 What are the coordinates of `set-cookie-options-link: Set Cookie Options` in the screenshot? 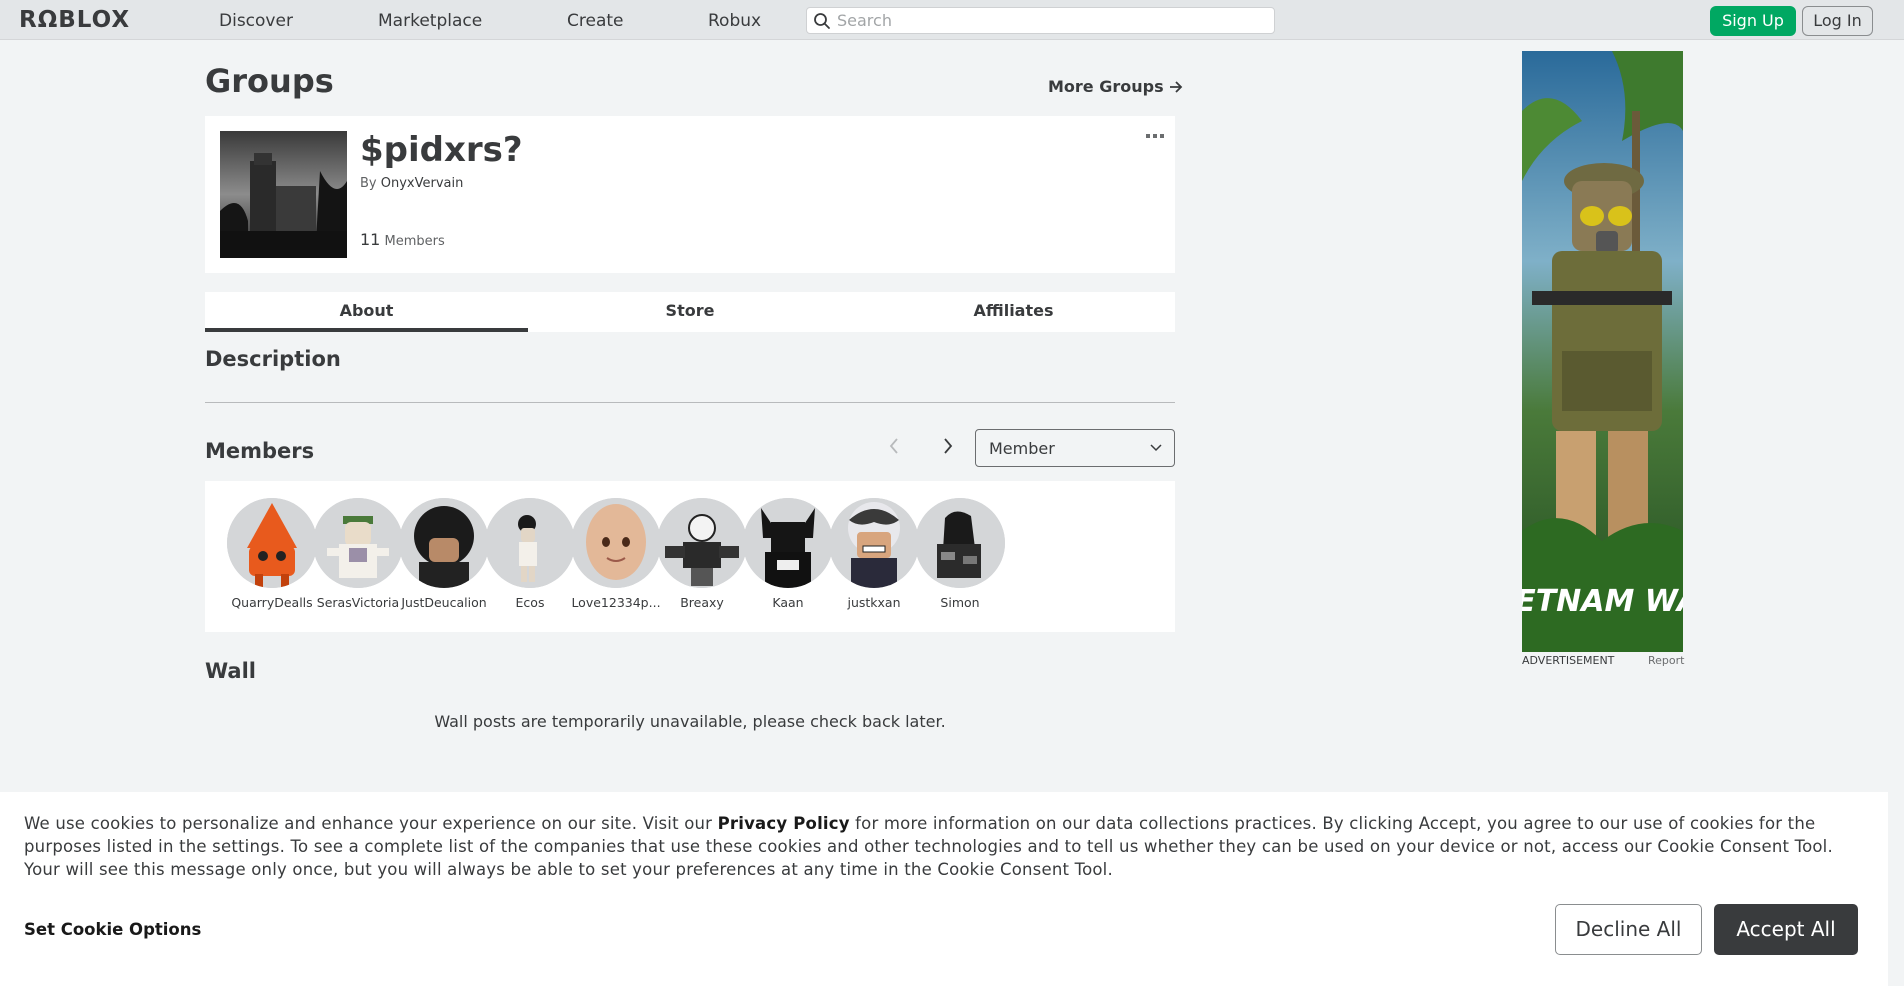 It's located at (112, 929).